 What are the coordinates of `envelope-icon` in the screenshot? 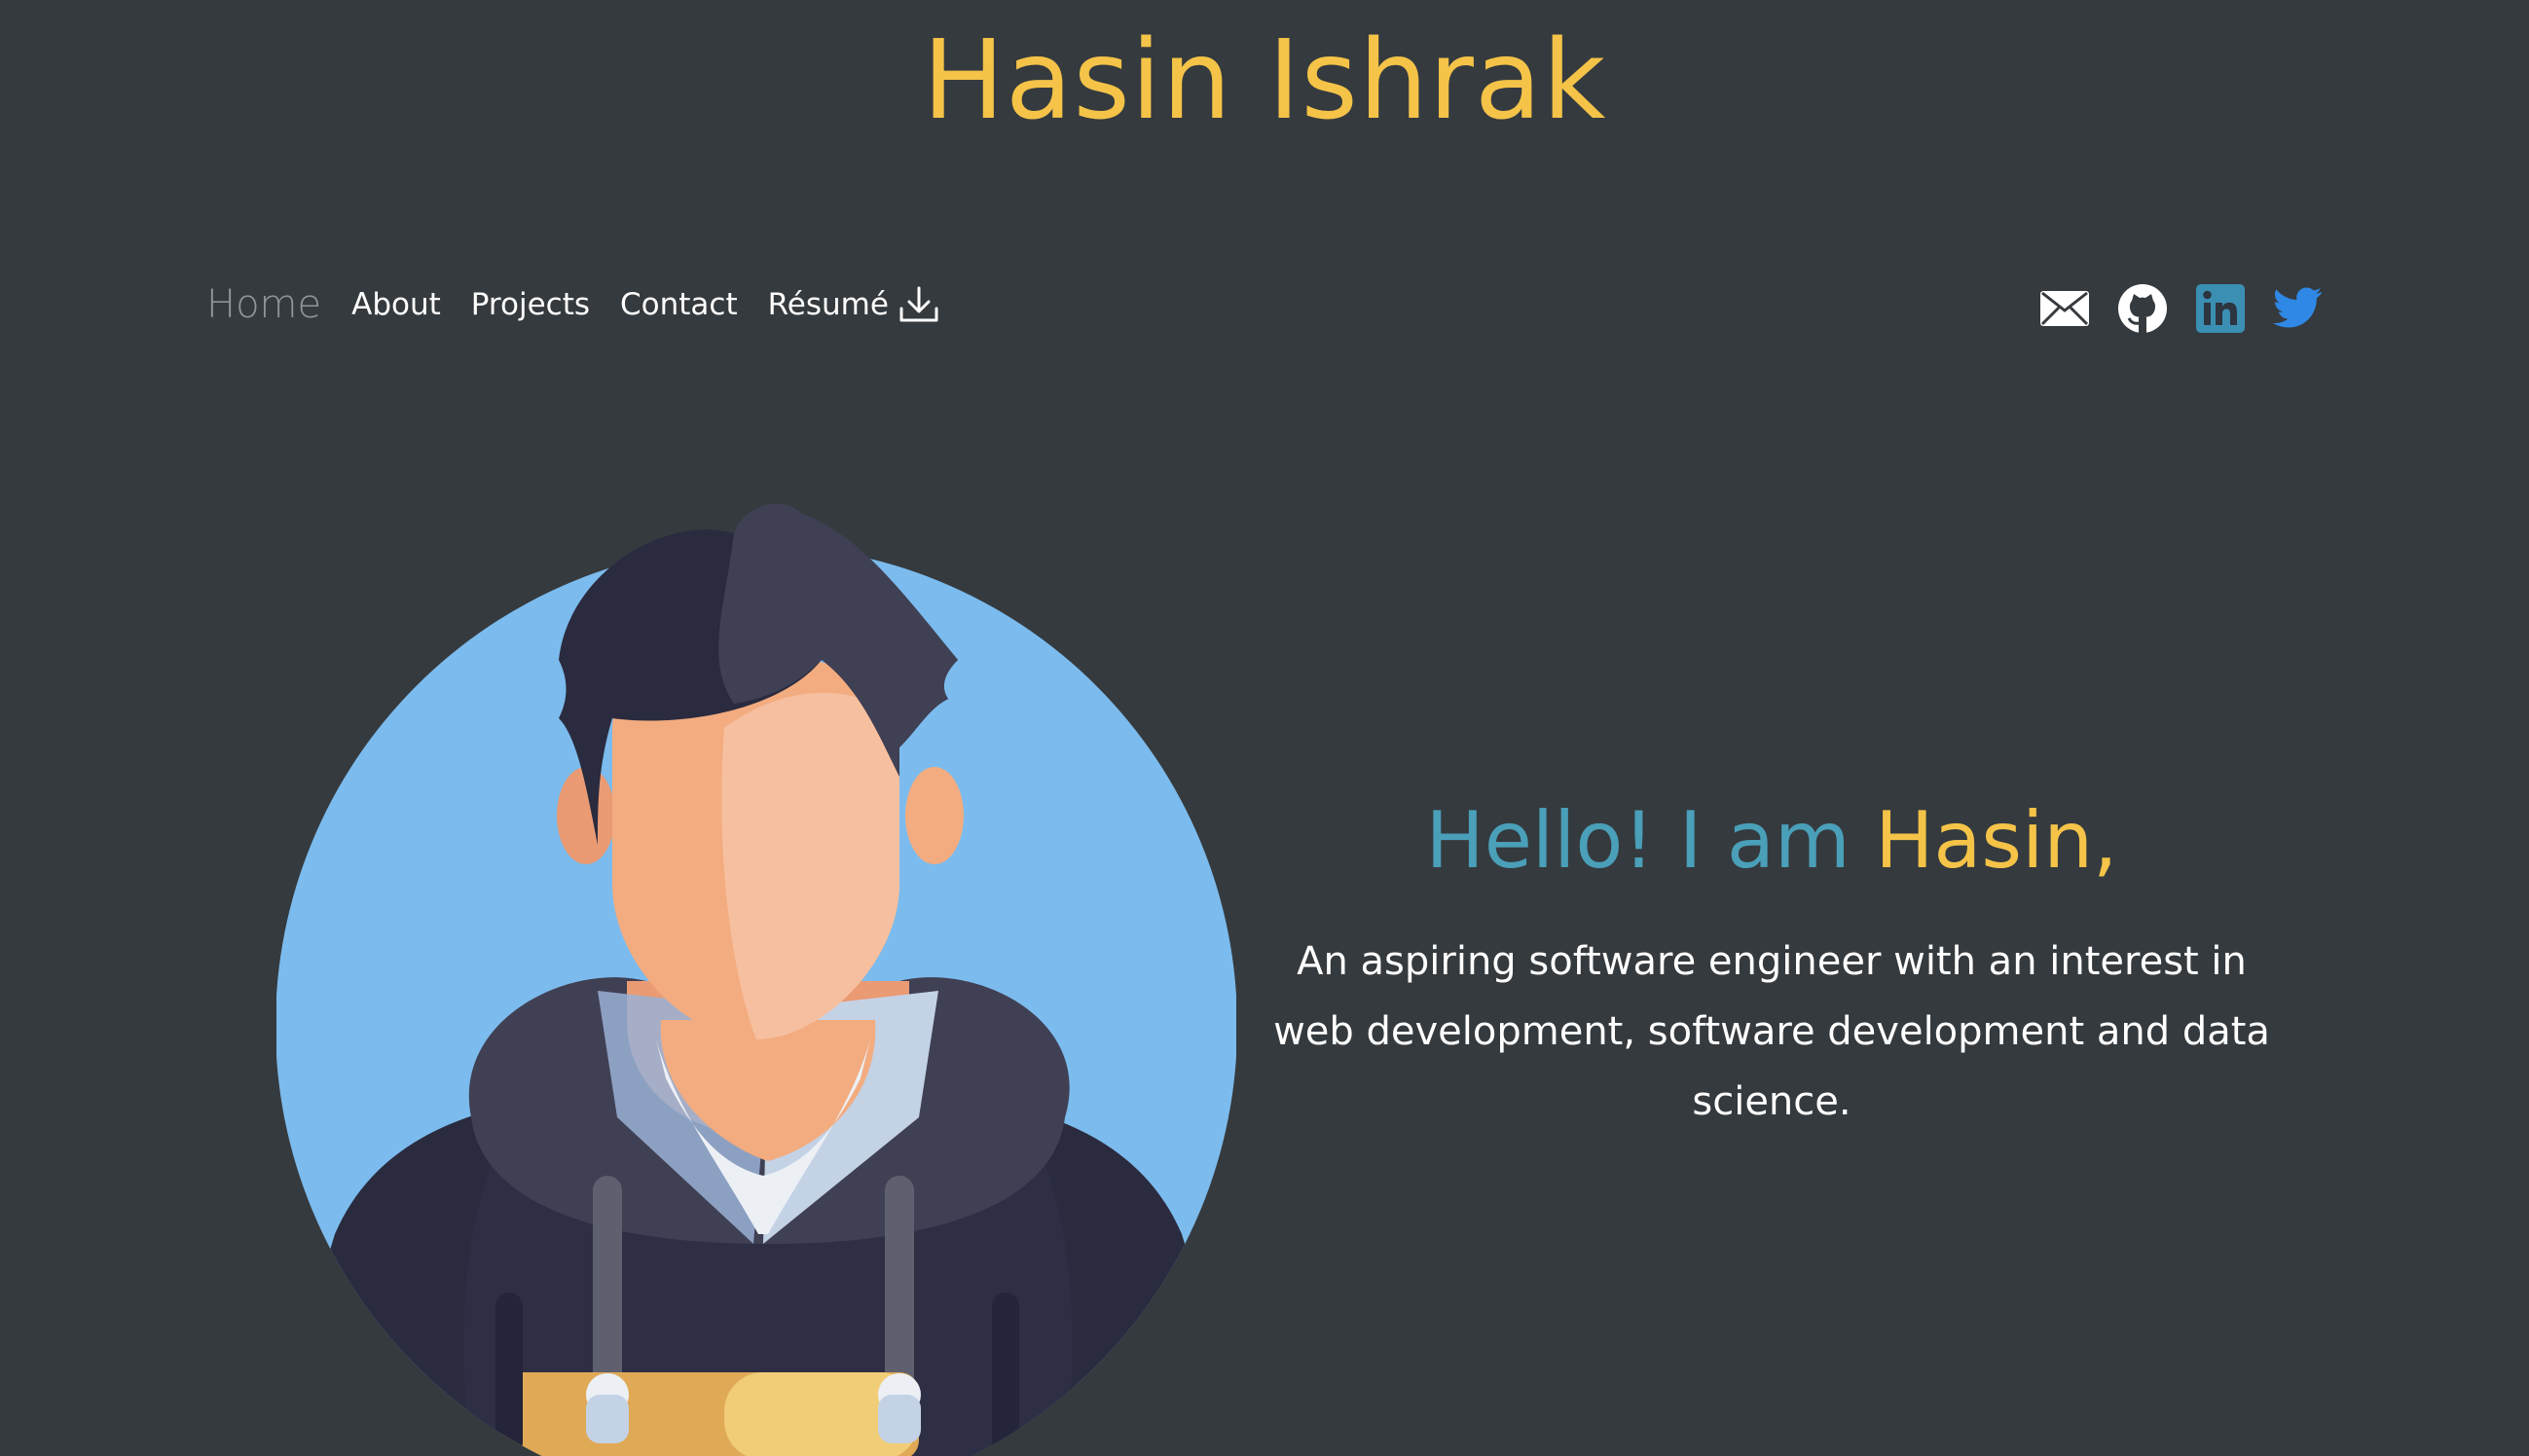 It's located at (2064, 308).